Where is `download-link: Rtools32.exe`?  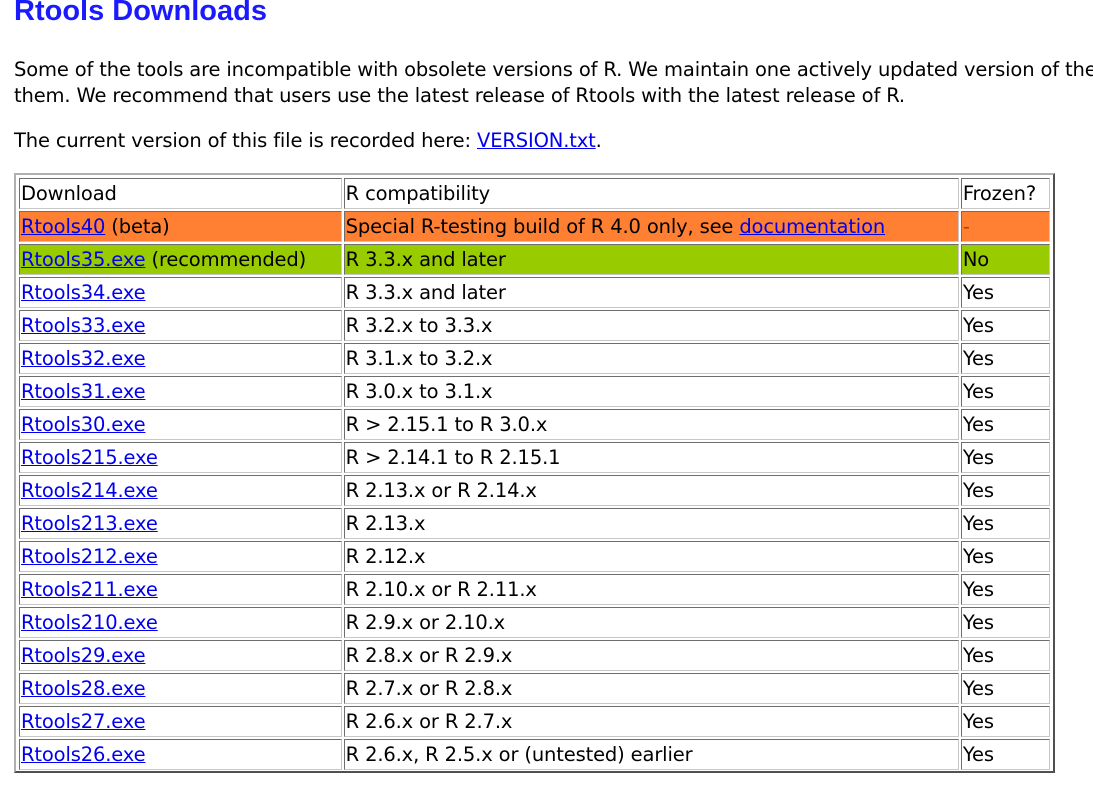
download-link: Rtools32.exe is located at coordinates (83, 358).